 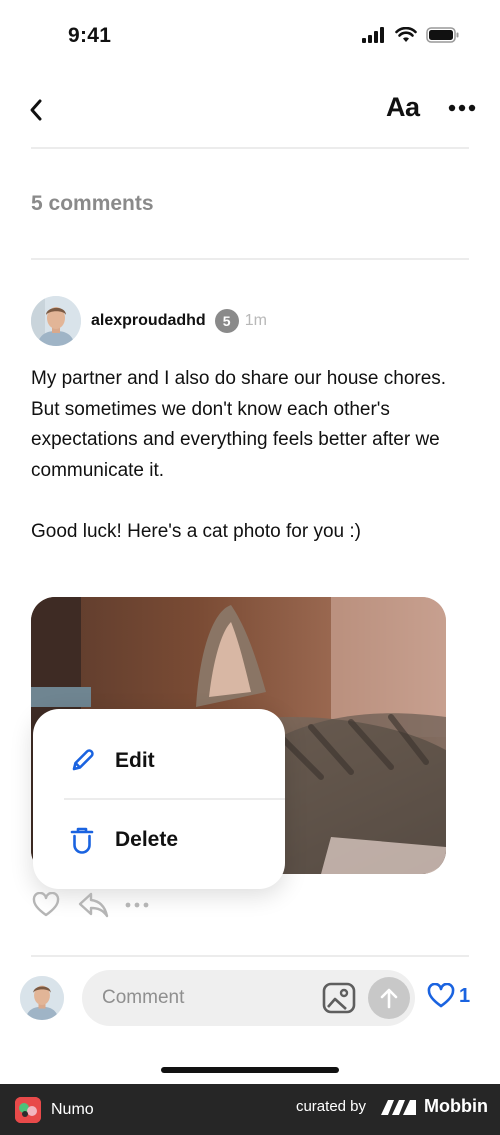 What do you see at coordinates (456, 1106) in the screenshot?
I see `mobbin-brand-name: Mobbin` at bounding box center [456, 1106].